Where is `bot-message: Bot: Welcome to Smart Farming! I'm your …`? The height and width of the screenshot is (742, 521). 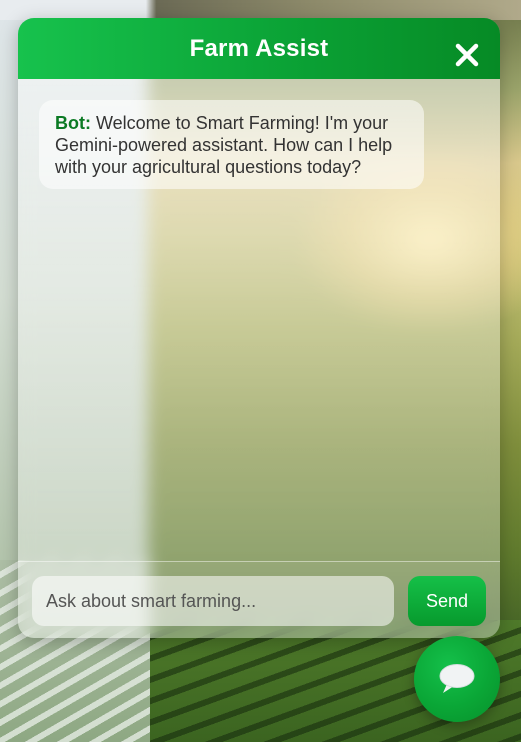 bot-message: Bot: Welcome to Smart Farming! I'm your … is located at coordinates (231, 144).